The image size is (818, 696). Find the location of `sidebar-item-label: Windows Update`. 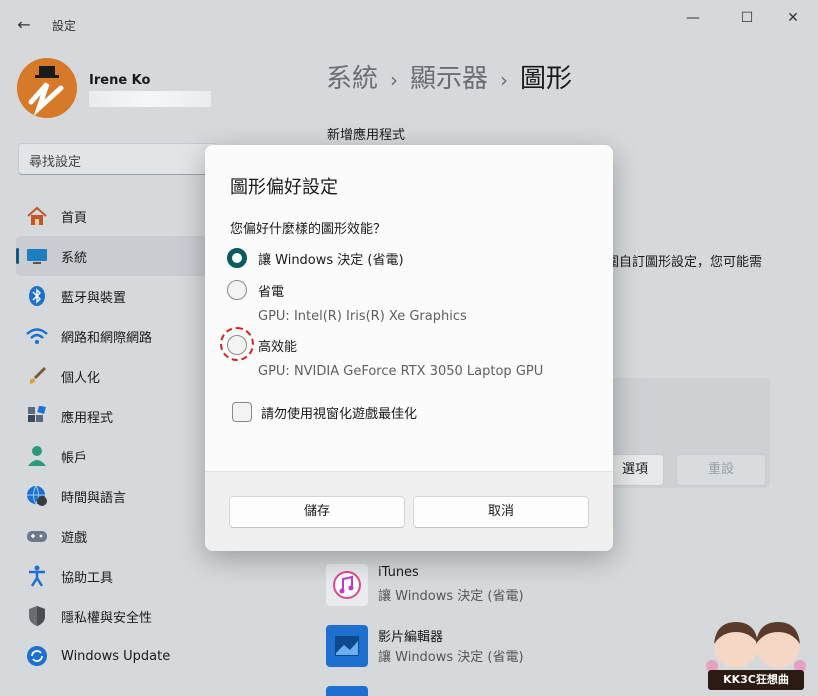

sidebar-item-label: Windows Update is located at coordinates (116, 656).